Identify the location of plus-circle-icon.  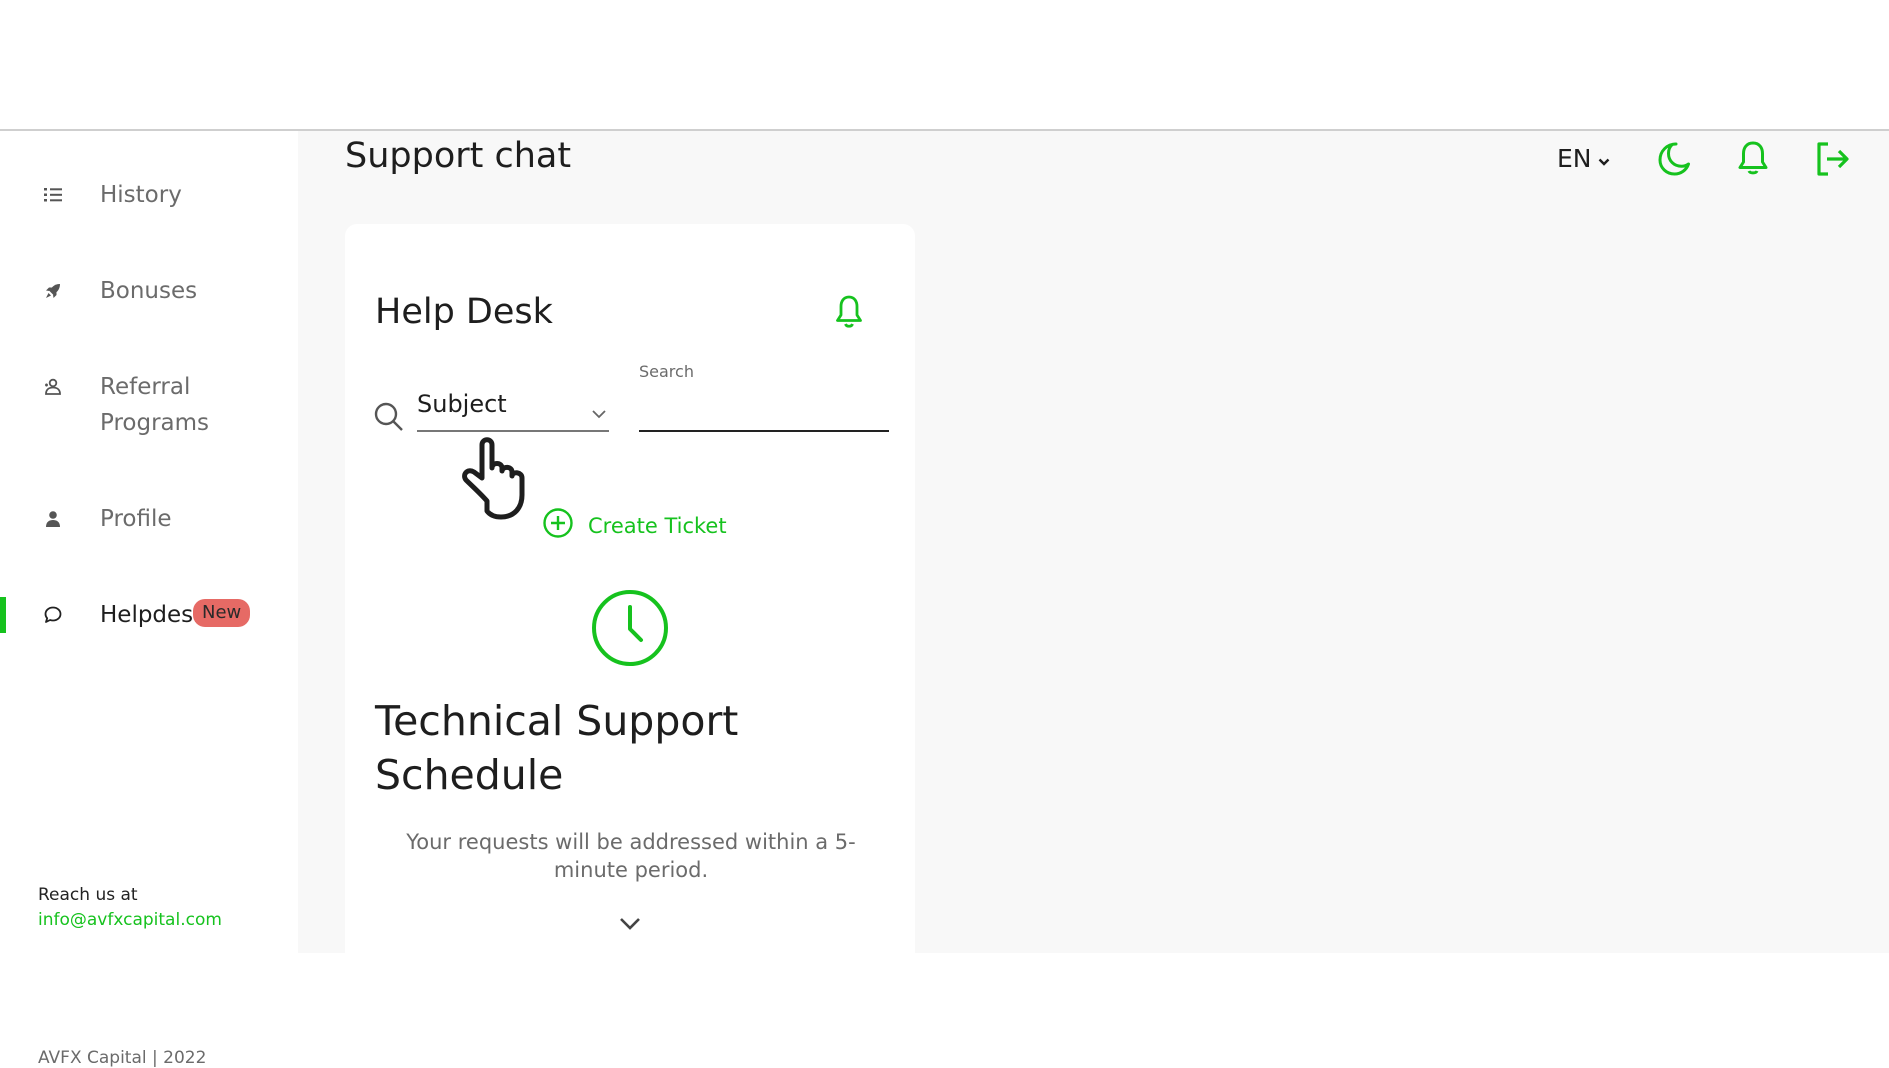
(558, 525).